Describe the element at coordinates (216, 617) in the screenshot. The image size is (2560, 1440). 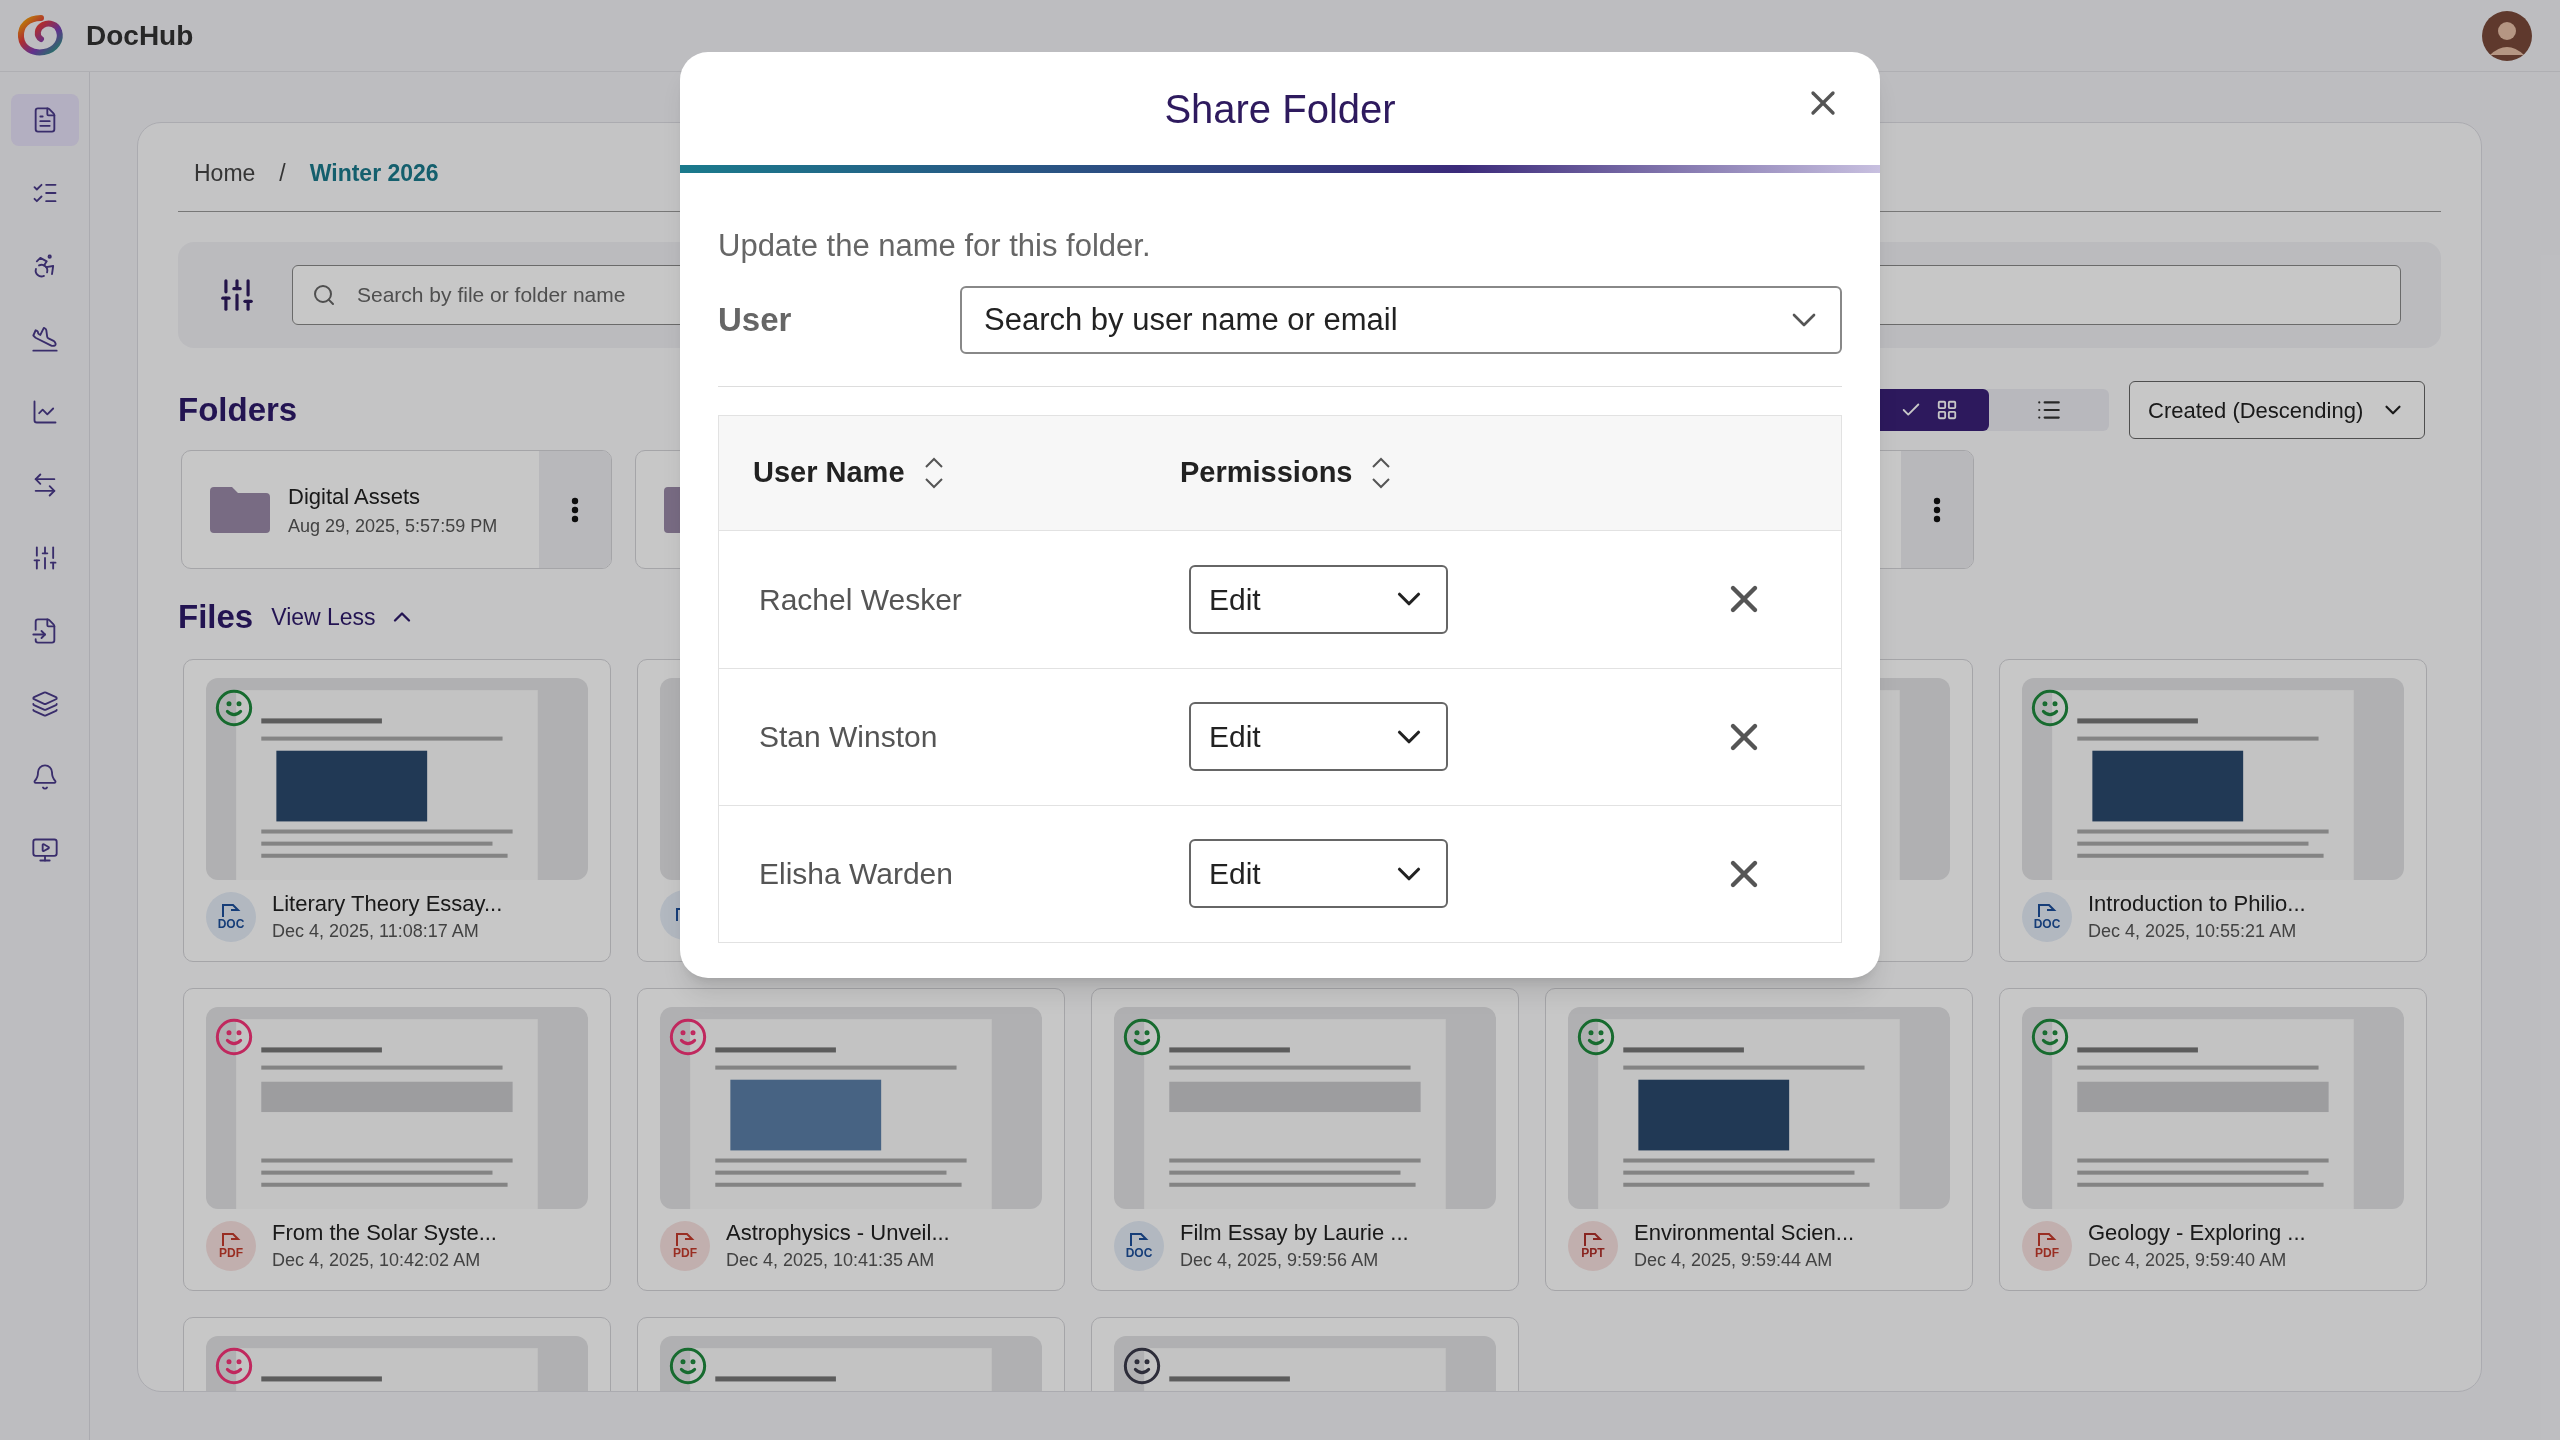
I see `section-heading: Files` at that location.